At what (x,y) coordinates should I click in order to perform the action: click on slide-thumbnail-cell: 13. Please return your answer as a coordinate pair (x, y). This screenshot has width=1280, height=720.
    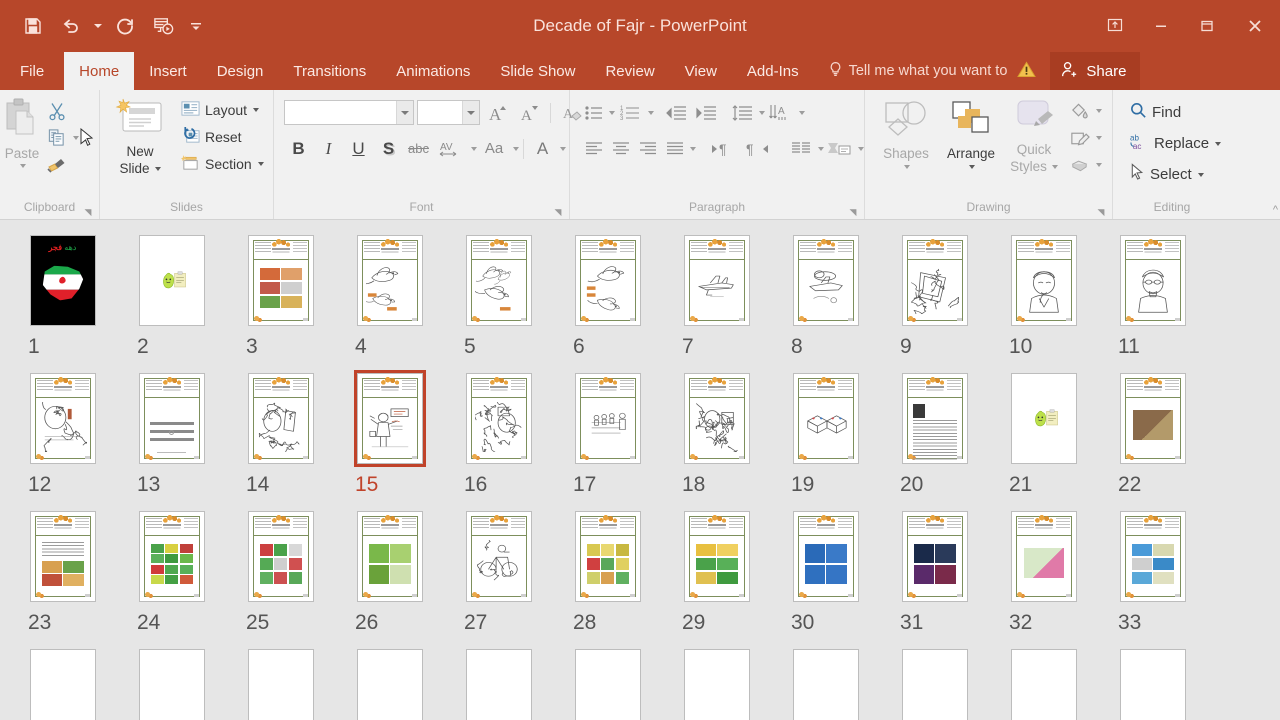
    Looking at the image, I should click on (171, 433).